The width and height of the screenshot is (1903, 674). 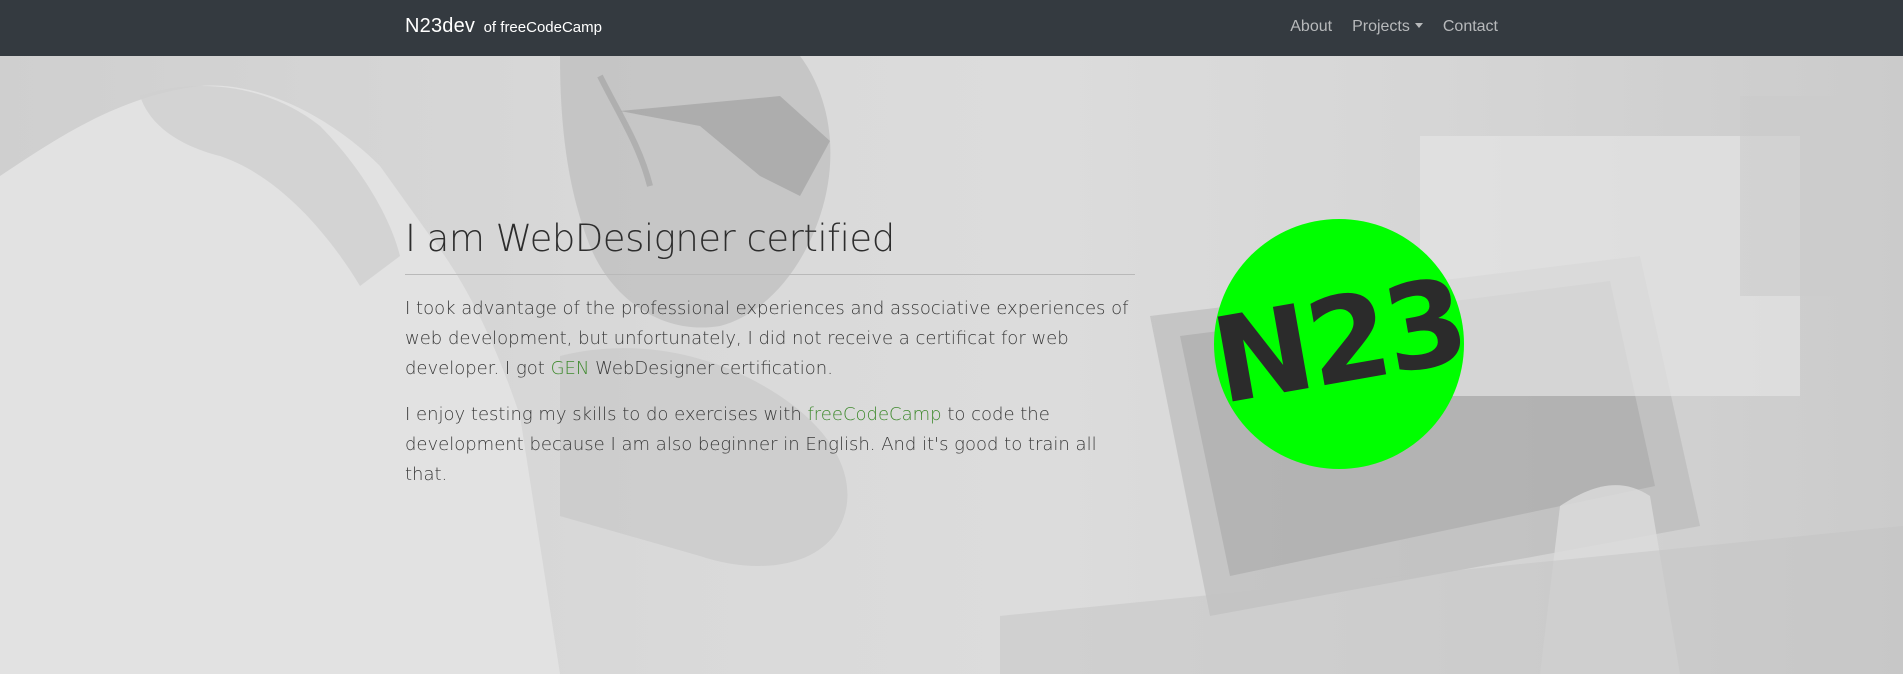 I want to click on intro-text-after: WebDesigner certification., so click(x=711, y=368).